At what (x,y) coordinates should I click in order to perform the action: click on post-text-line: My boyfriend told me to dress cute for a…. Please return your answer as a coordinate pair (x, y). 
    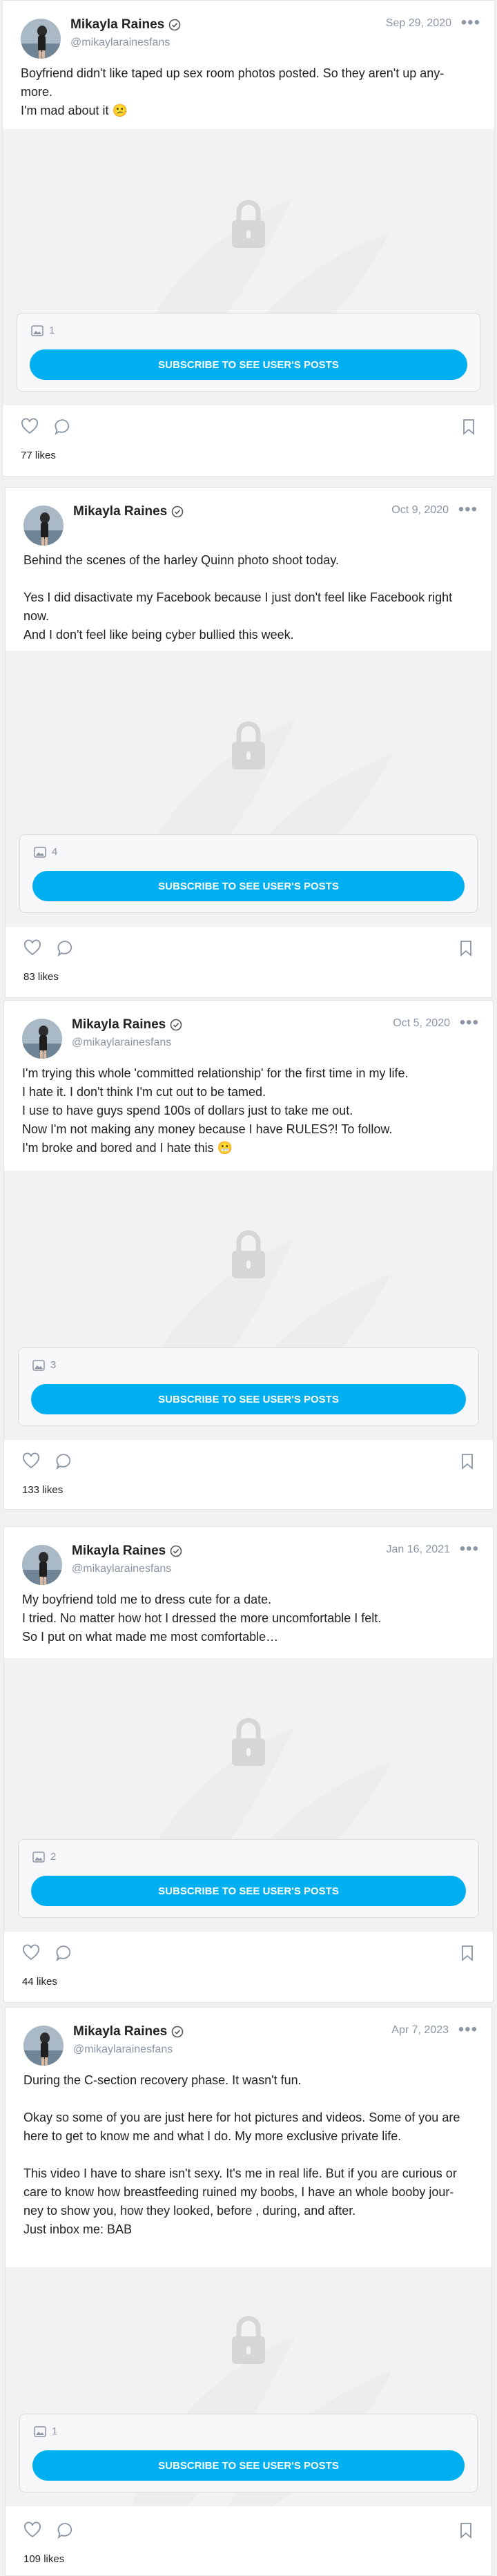
    Looking at the image, I should click on (147, 1599).